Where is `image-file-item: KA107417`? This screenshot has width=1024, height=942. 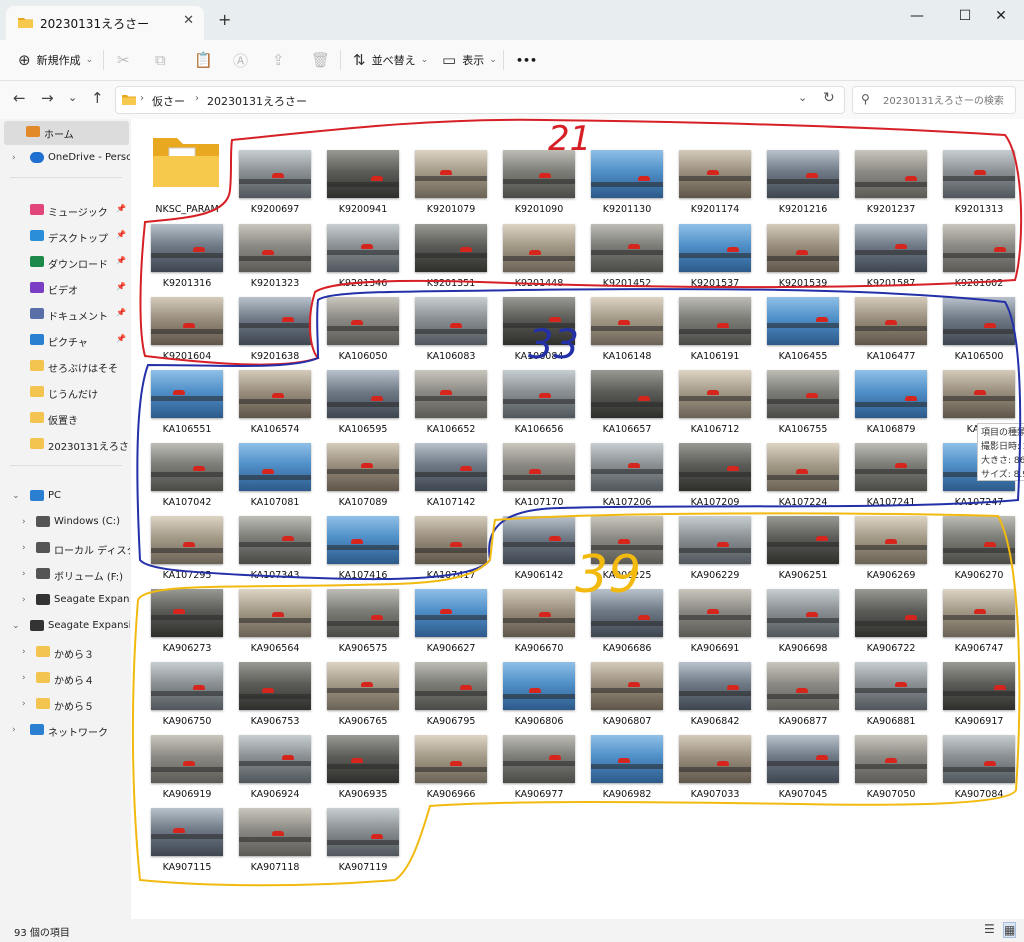 image-file-item: KA107417 is located at coordinates (451, 532).